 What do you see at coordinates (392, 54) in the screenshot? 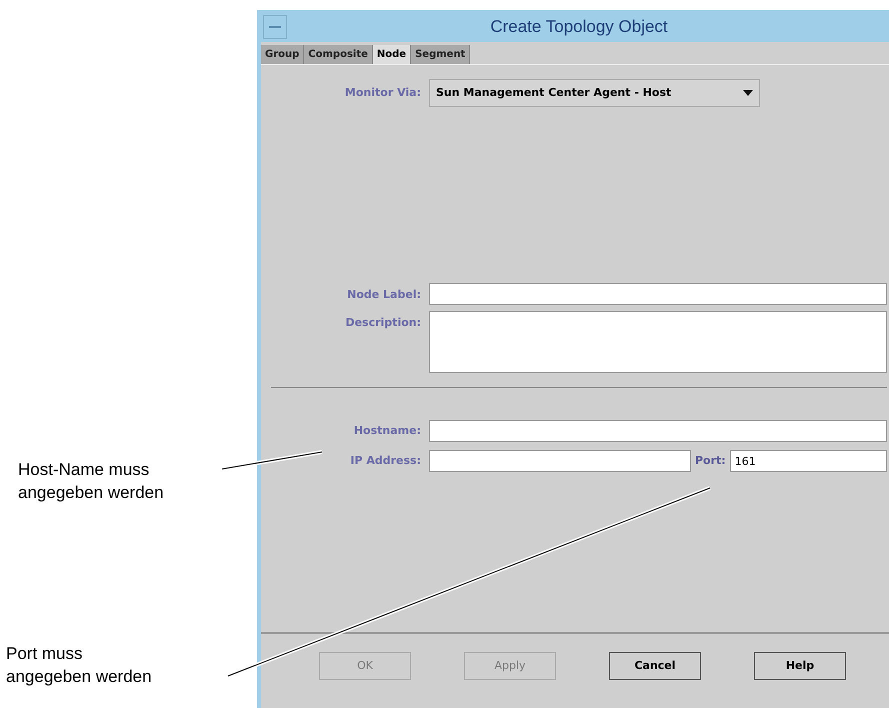
I see `tab: Node` at bounding box center [392, 54].